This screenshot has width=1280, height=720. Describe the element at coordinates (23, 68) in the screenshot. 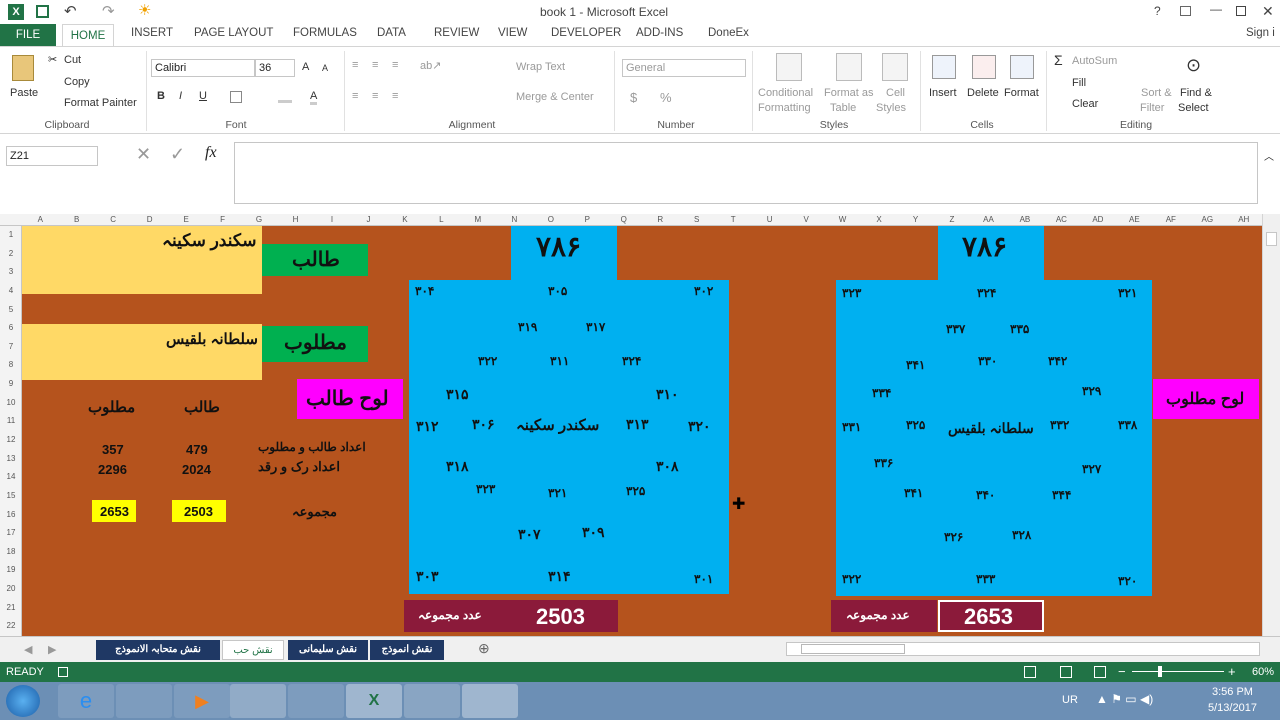

I see `paste-icon` at that location.